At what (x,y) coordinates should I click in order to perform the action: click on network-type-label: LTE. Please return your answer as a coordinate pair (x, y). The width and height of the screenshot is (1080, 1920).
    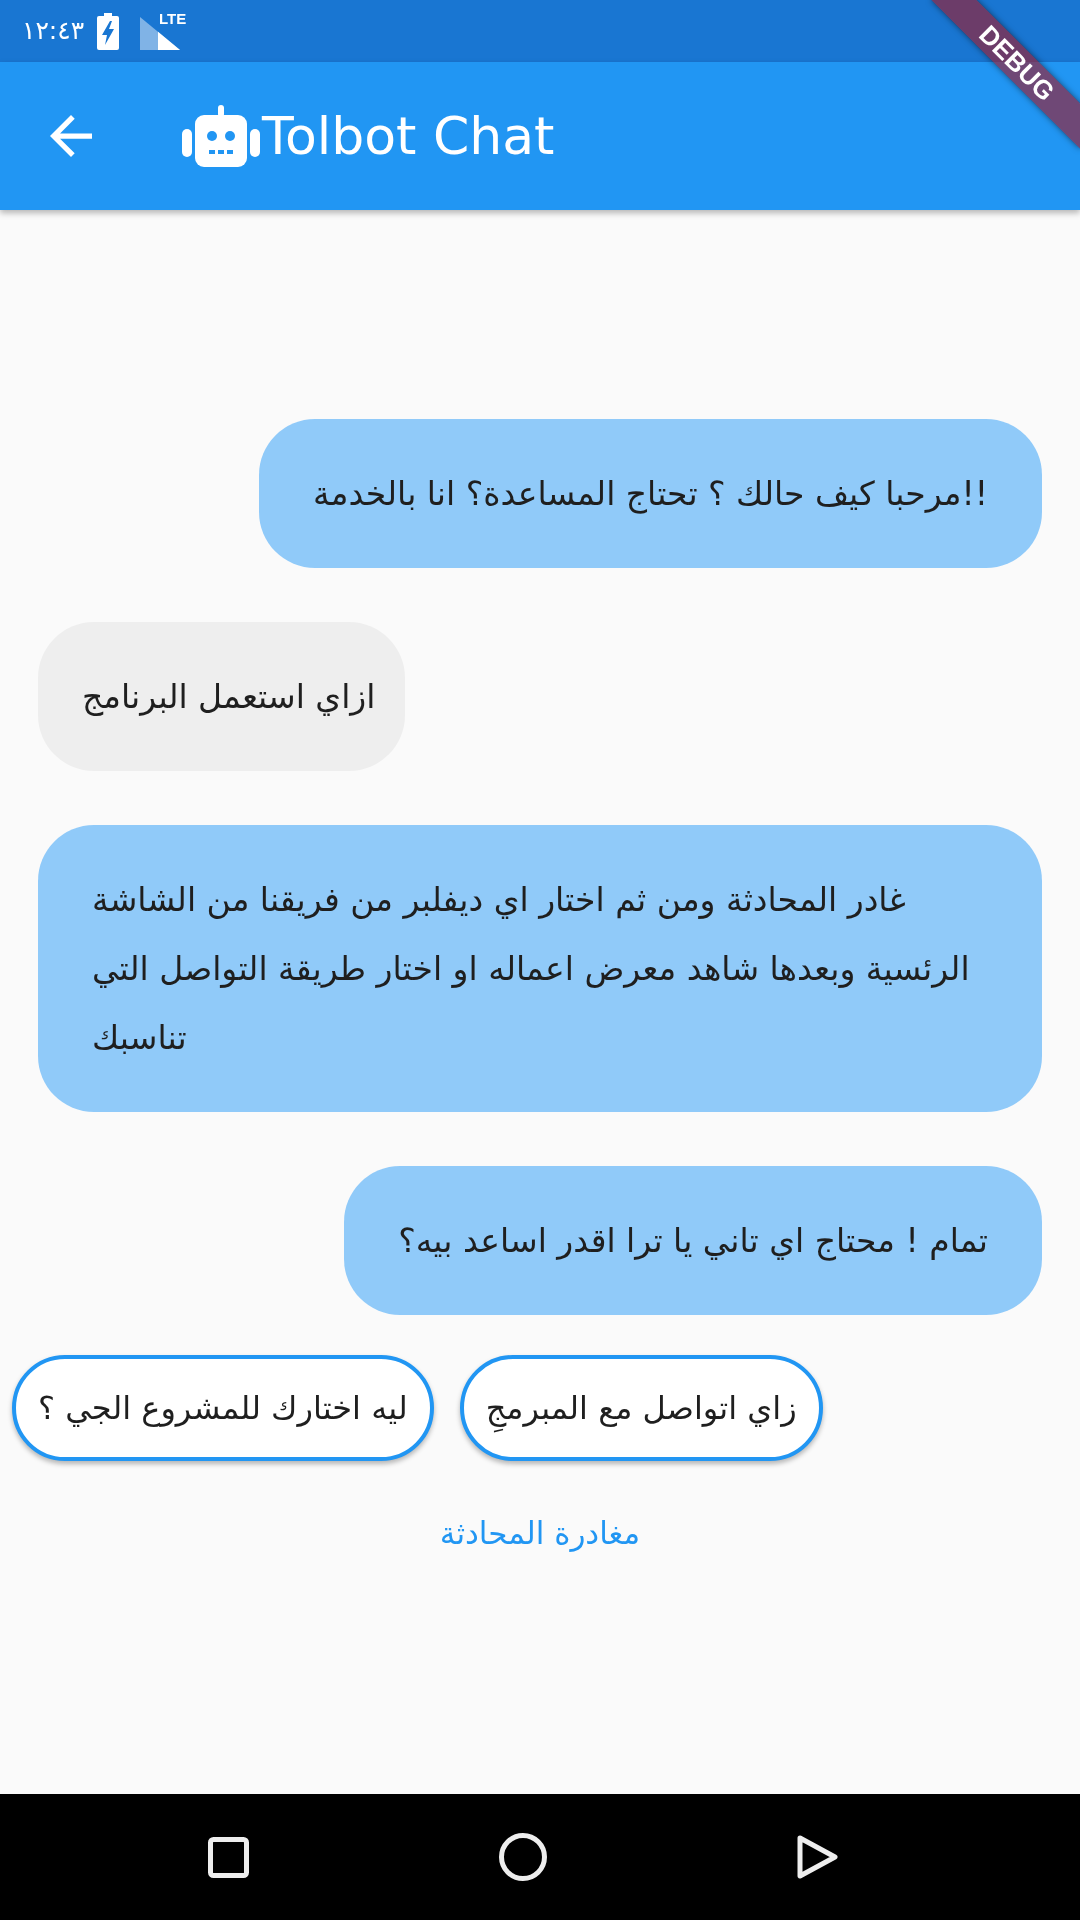
    Looking at the image, I should click on (172, 18).